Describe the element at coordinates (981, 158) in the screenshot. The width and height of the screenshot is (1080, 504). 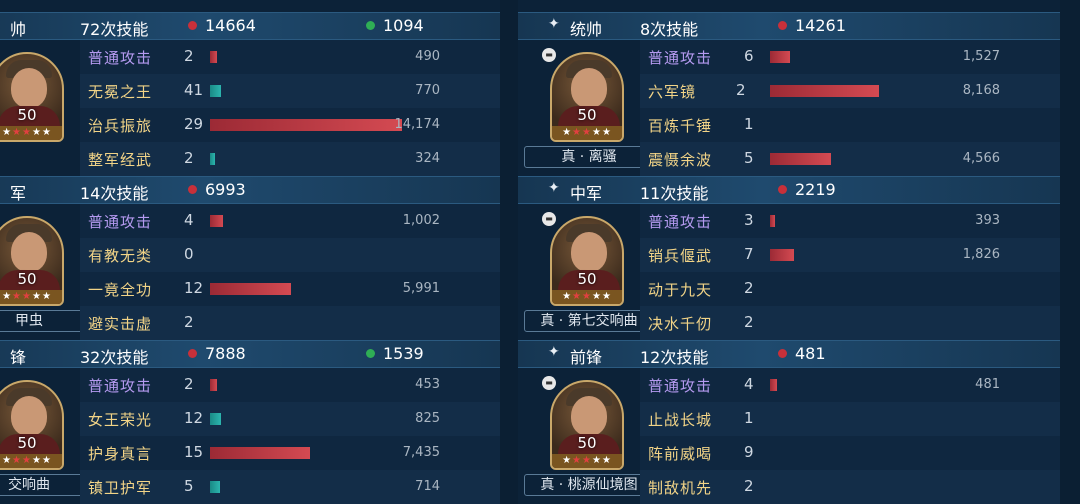
I see `skill-value: 4,566` at that location.